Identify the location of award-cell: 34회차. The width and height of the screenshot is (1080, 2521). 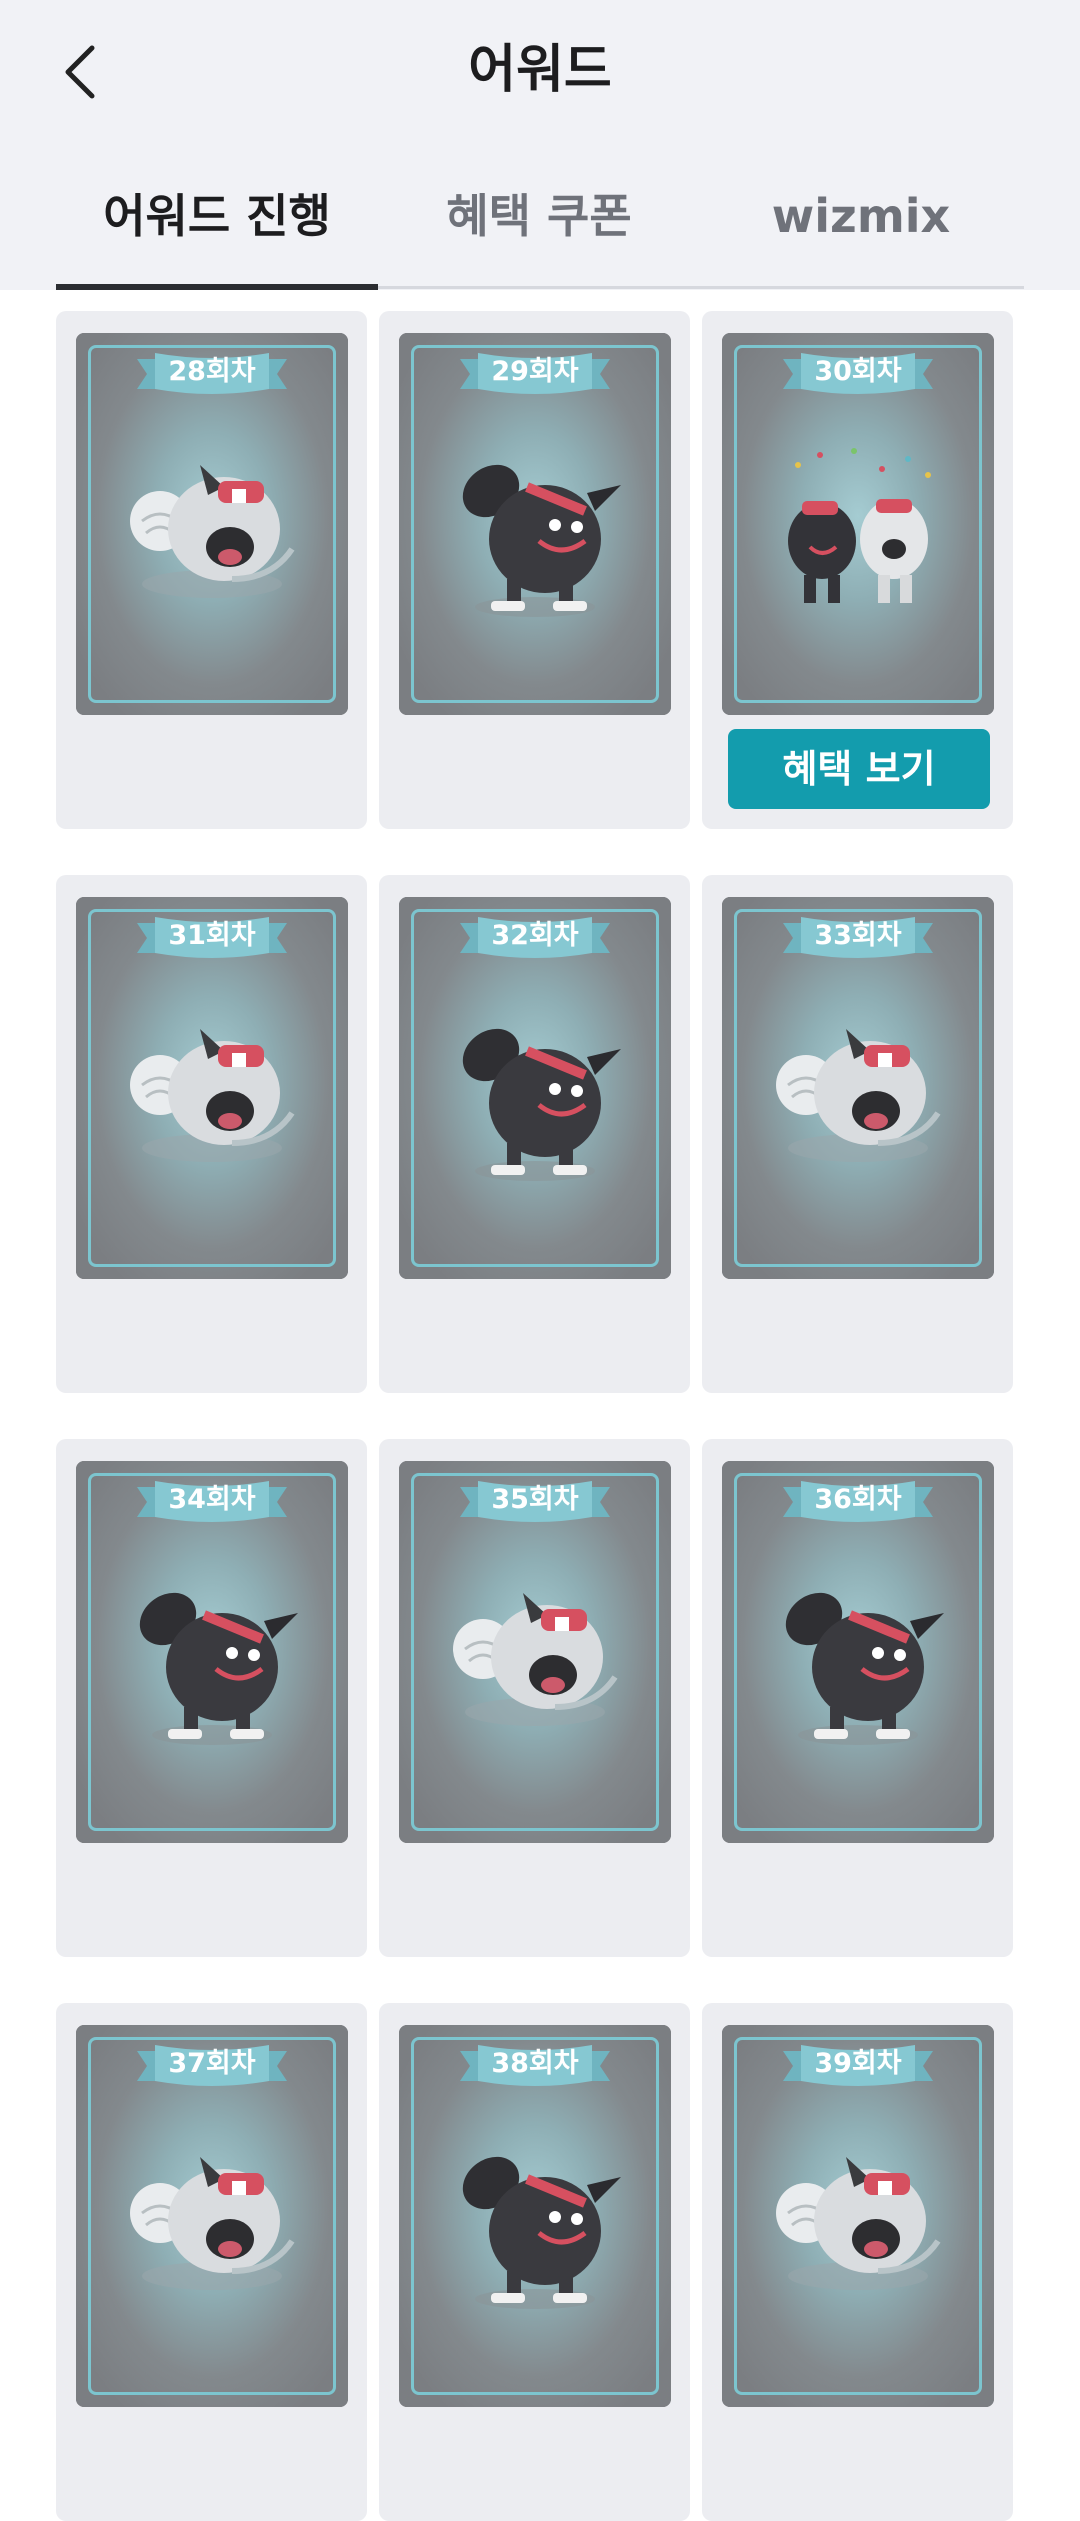
(211, 1698).